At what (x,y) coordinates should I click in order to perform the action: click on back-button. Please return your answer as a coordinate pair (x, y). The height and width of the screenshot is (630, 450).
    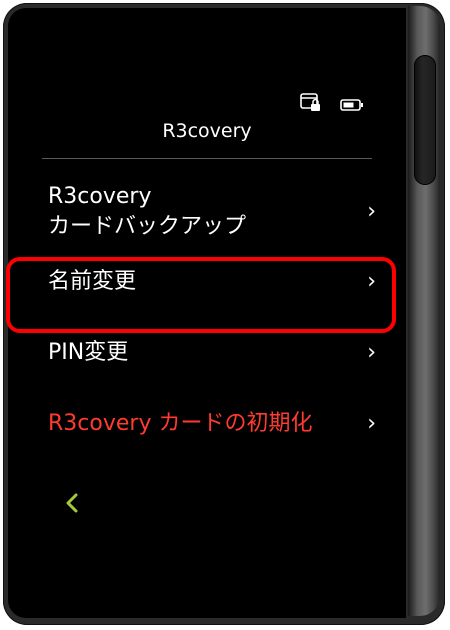
    Looking at the image, I should click on (73, 503).